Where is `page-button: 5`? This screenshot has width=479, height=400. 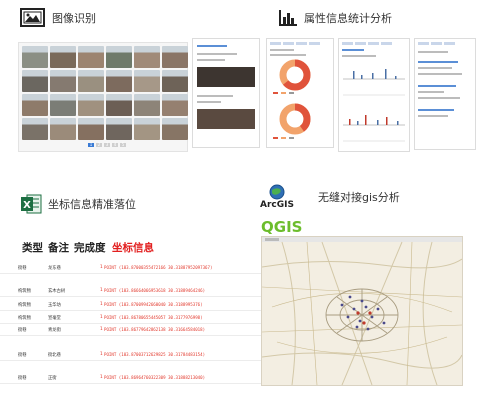
page-button: 5 is located at coordinates (123, 145).